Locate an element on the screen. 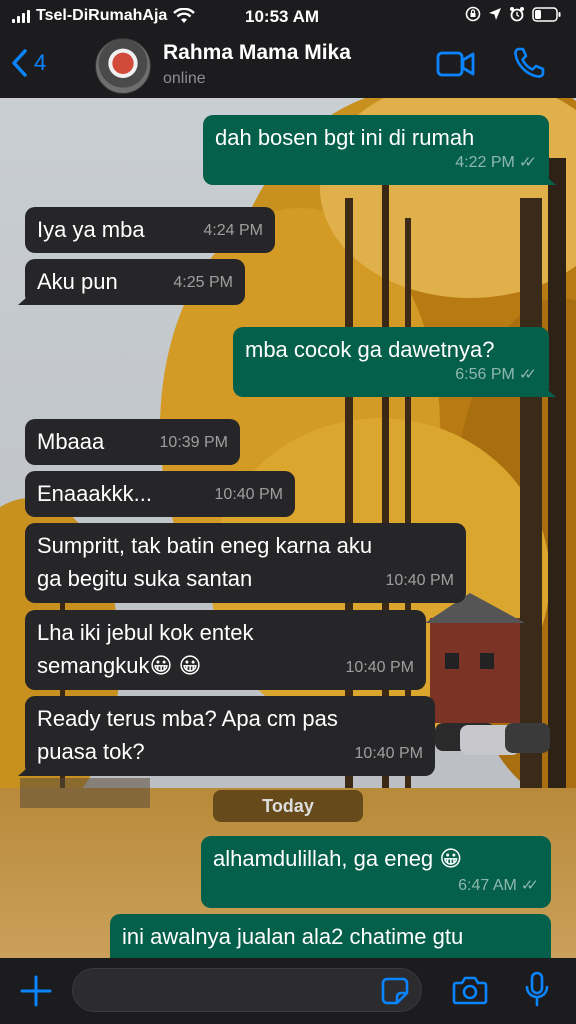 The width and height of the screenshot is (576, 1024). battery-icon is located at coordinates (546, 14).